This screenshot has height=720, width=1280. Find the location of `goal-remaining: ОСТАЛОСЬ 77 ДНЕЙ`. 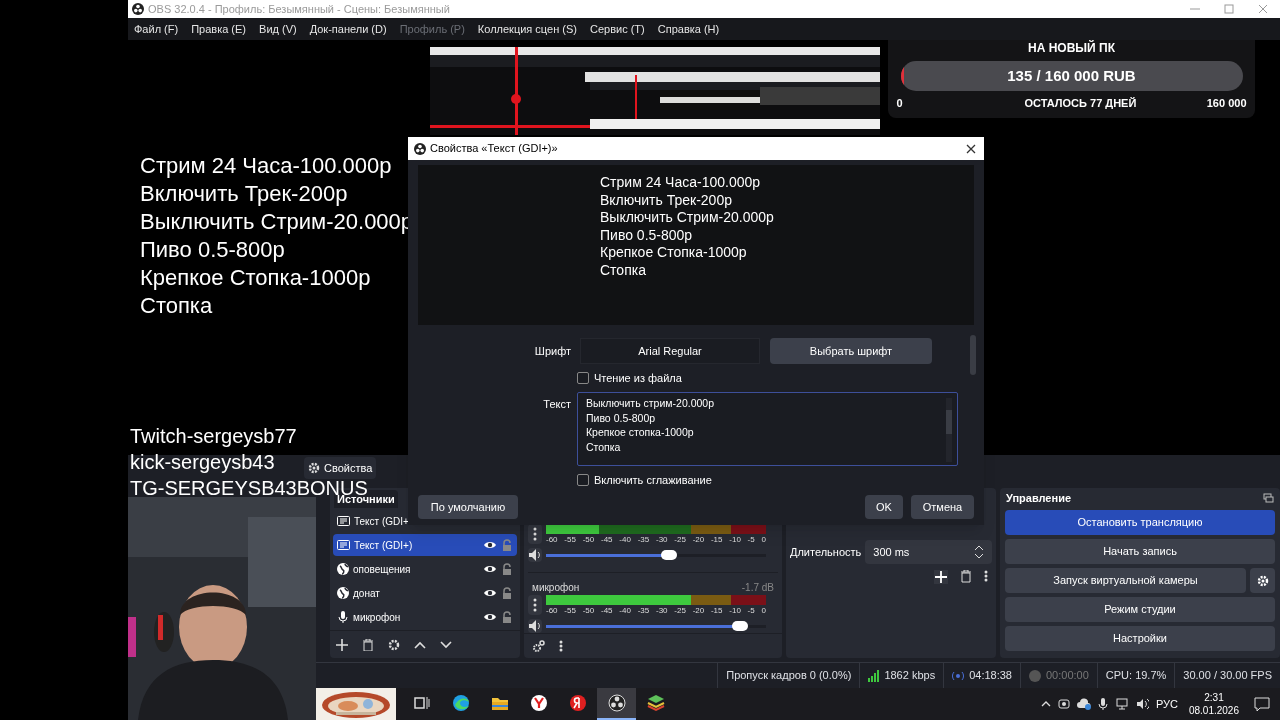

goal-remaining: ОСТАЛОСЬ 77 ДНЕЙ is located at coordinates (1080, 103).